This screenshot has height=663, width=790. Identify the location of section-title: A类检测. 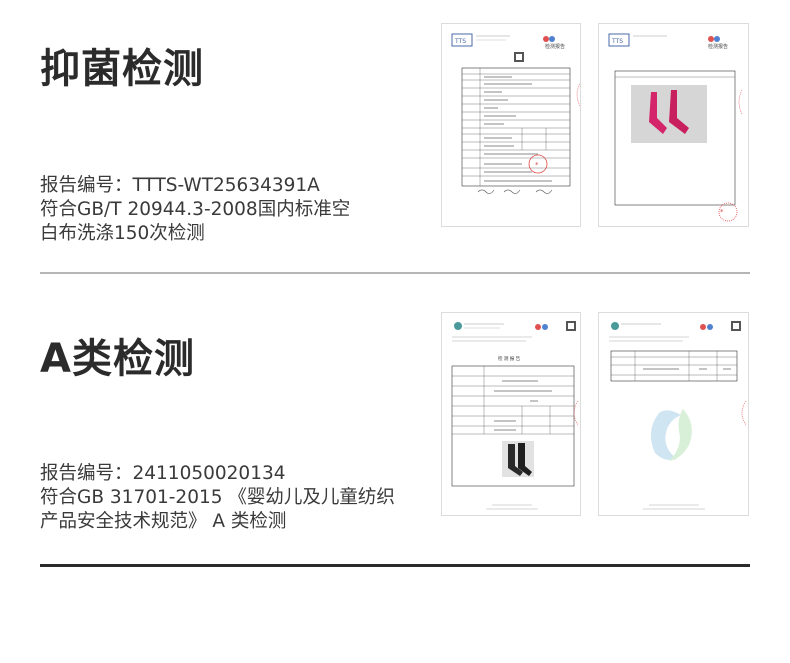
(117, 359).